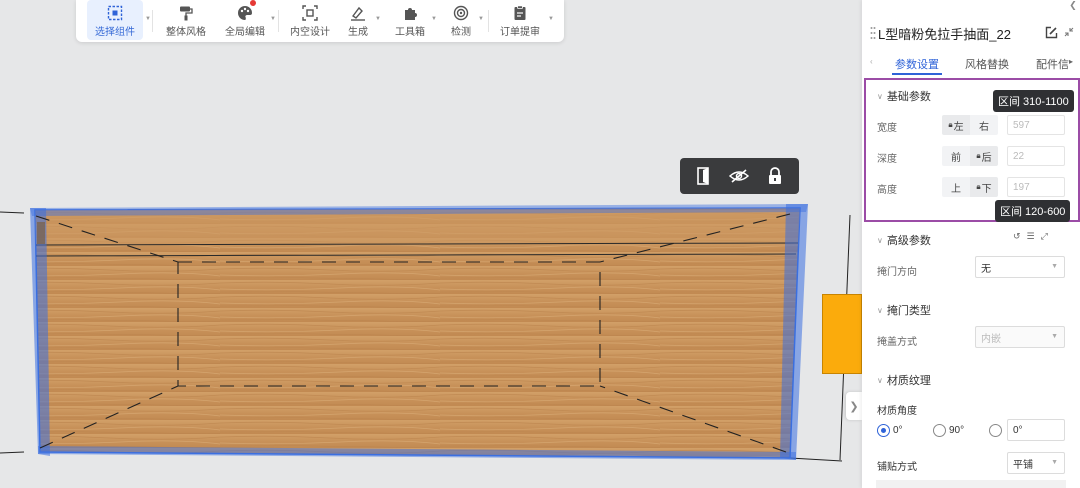 This screenshot has width=1080, height=488. What do you see at coordinates (984, 125) in the screenshot?
I see `width-right-option: 右` at bounding box center [984, 125].